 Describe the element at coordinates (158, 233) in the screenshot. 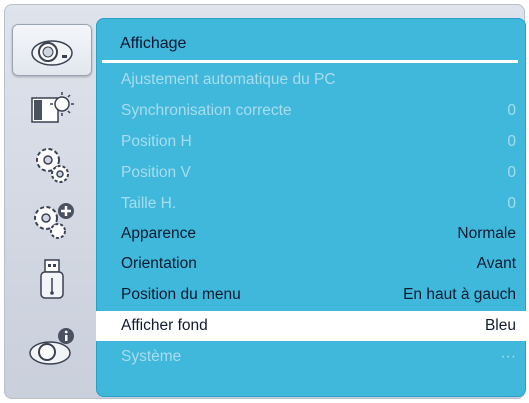

I see `row-label: Apparence` at that location.